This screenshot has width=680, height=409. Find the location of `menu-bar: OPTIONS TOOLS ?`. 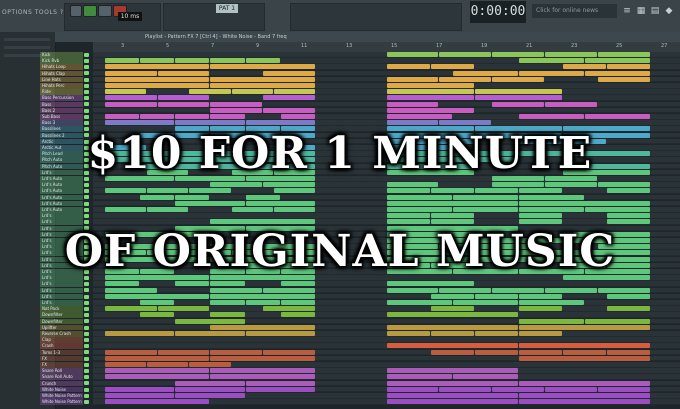

menu-bar: OPTIONS TOOLS ? is located at coordinates (33, 12).